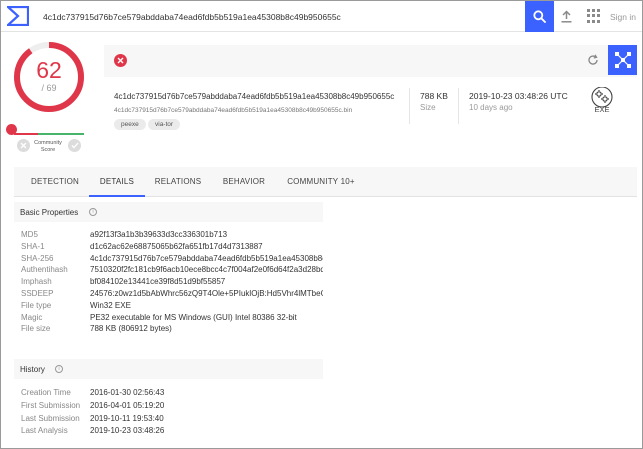 Image resolution: width=643 pixels, height=449 pixels. Describe the element at coordinates (321, 182) in the screenshot. I see `tab-community: COMMUNITY 10+` at that location.